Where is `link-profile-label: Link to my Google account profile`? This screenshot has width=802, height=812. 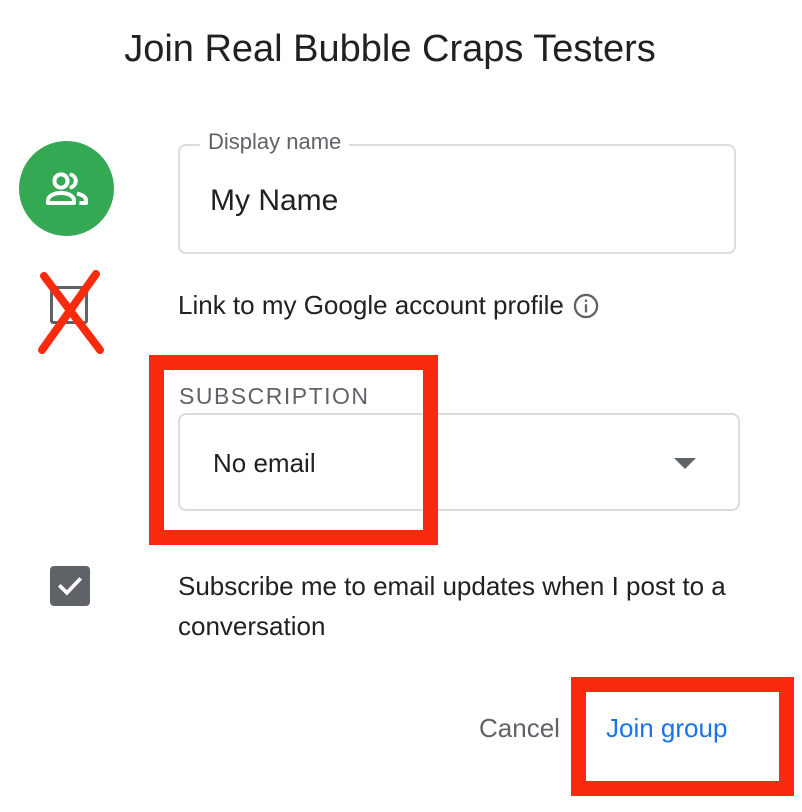
link-profile-label: Link to my Google account profile is located at coordinates (371, 305).